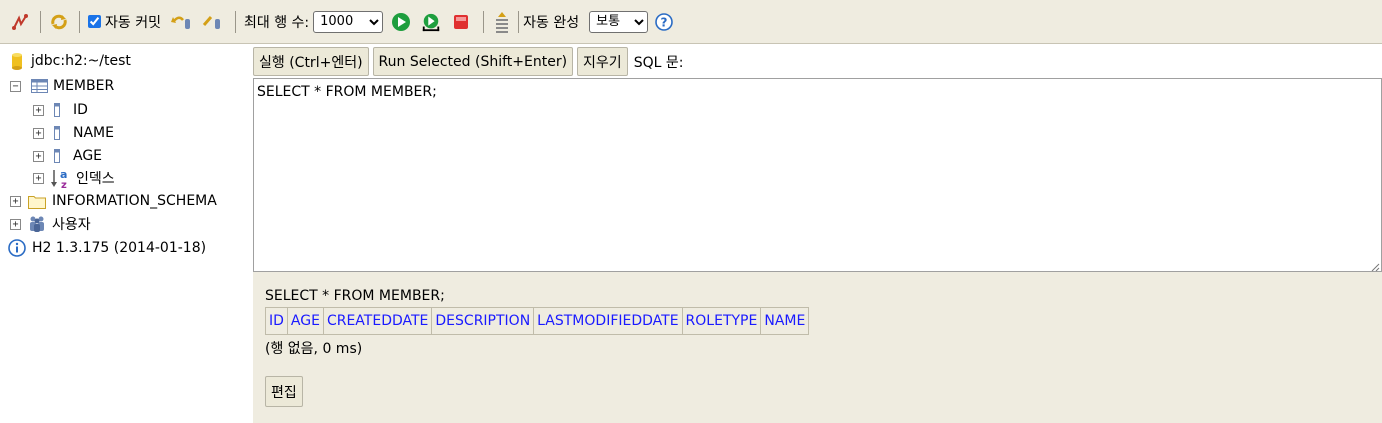 The height and width of the screenshot is (423, 1382). I want to click on rollback-icon, so click(182, 22).